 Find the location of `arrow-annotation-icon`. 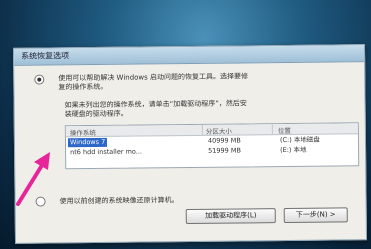

arrow-annotation-icon is located at coordinates (33, 179).